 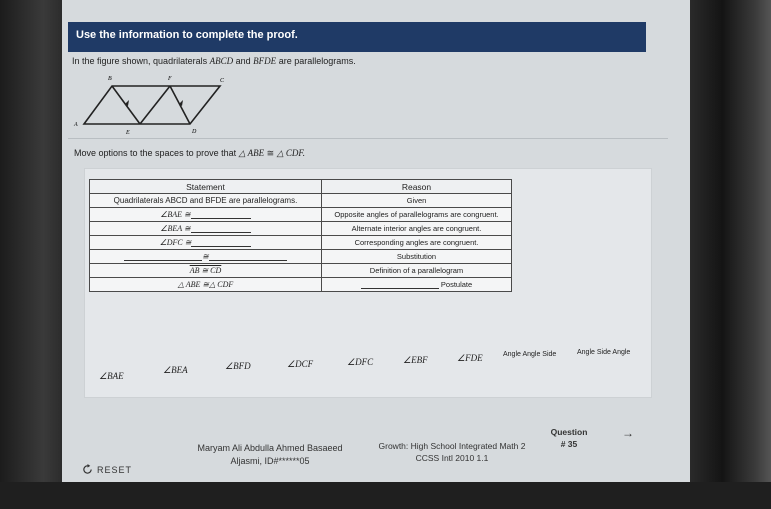 I want to click on prompt-congruent-sign: ≅, so click(x=270, y=153).